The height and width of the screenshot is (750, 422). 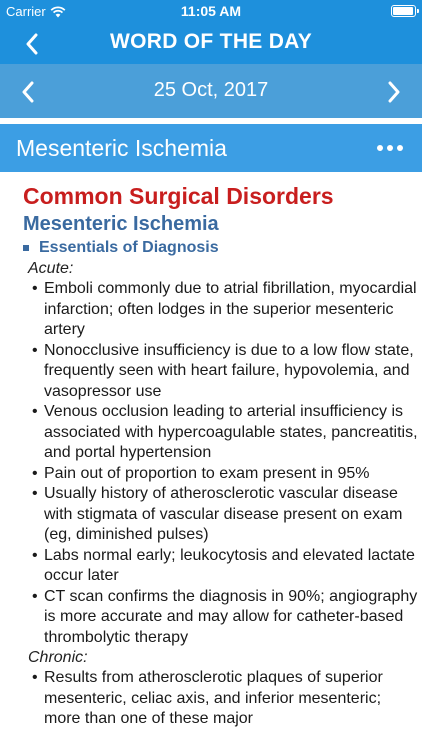 What do you see at coordinates (51, 268) in the screenshot?
I see `acute-label: Acute:` at bounding box center [51, 268].